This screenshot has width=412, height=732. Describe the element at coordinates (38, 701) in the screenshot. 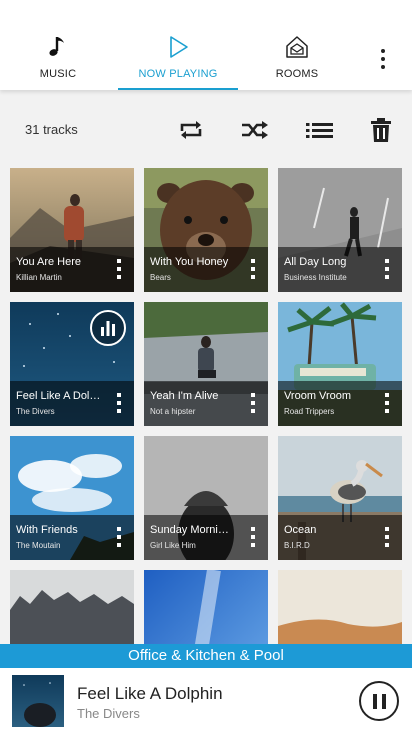

I see `now-playing-album-art` at that location.